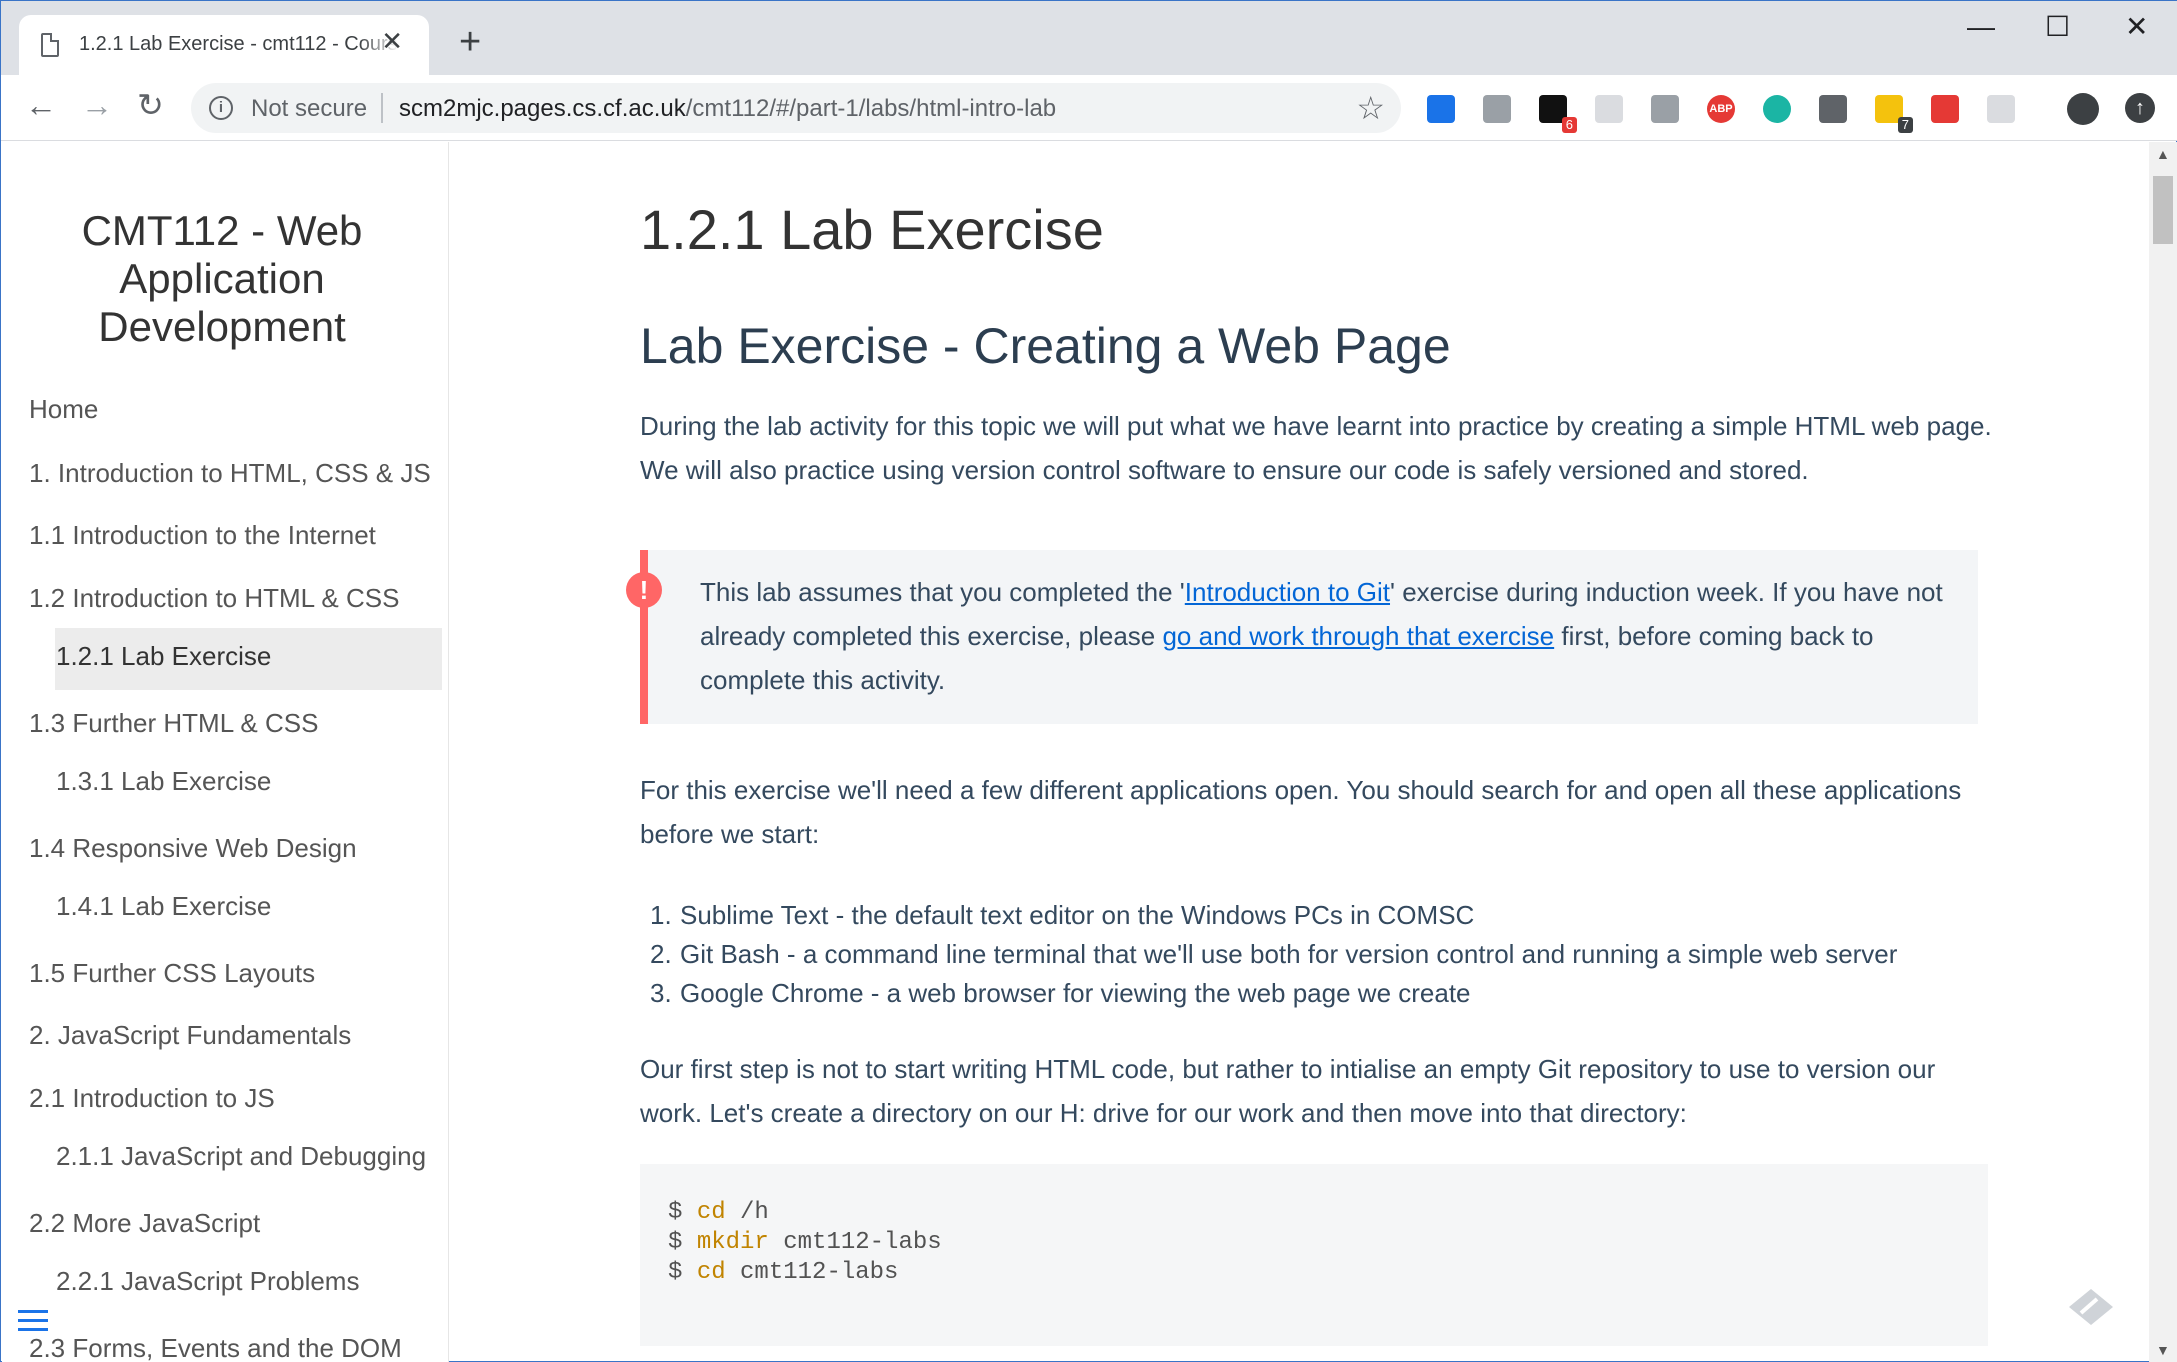 The height and width of the screenshot is (1362, 2177). What do you see at coordinates (33, 1323) in the screenshot?
I see `hamburger-menu-icon` at bounding box center [33, 1323].